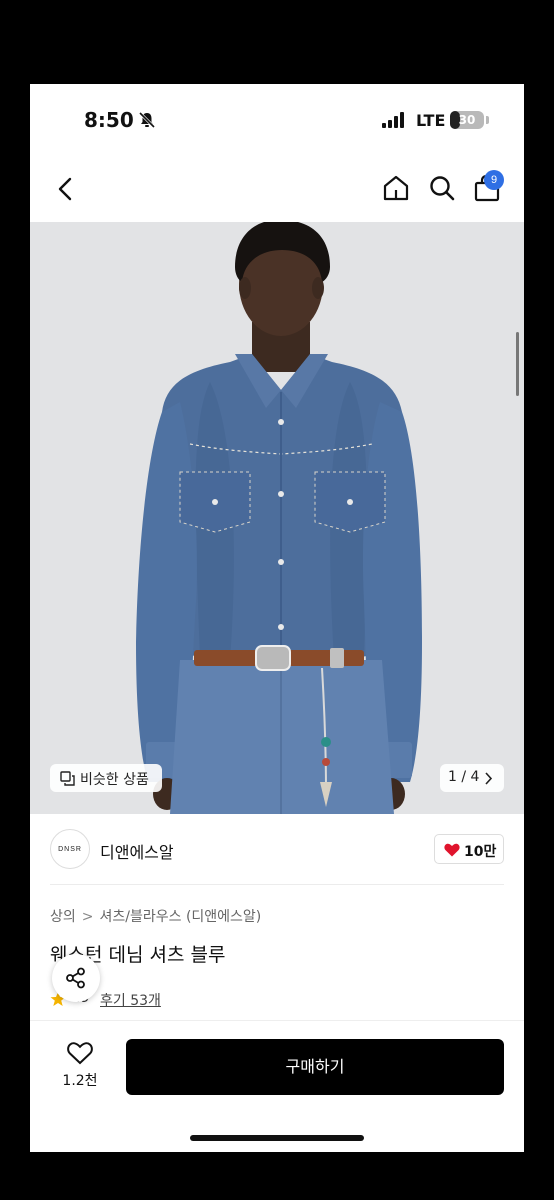 The width and height of the screenshot is (554, 1200). Describe the element at coordinates (66, 189) in the screenshot. I see `back-arrow-icon` at that location.